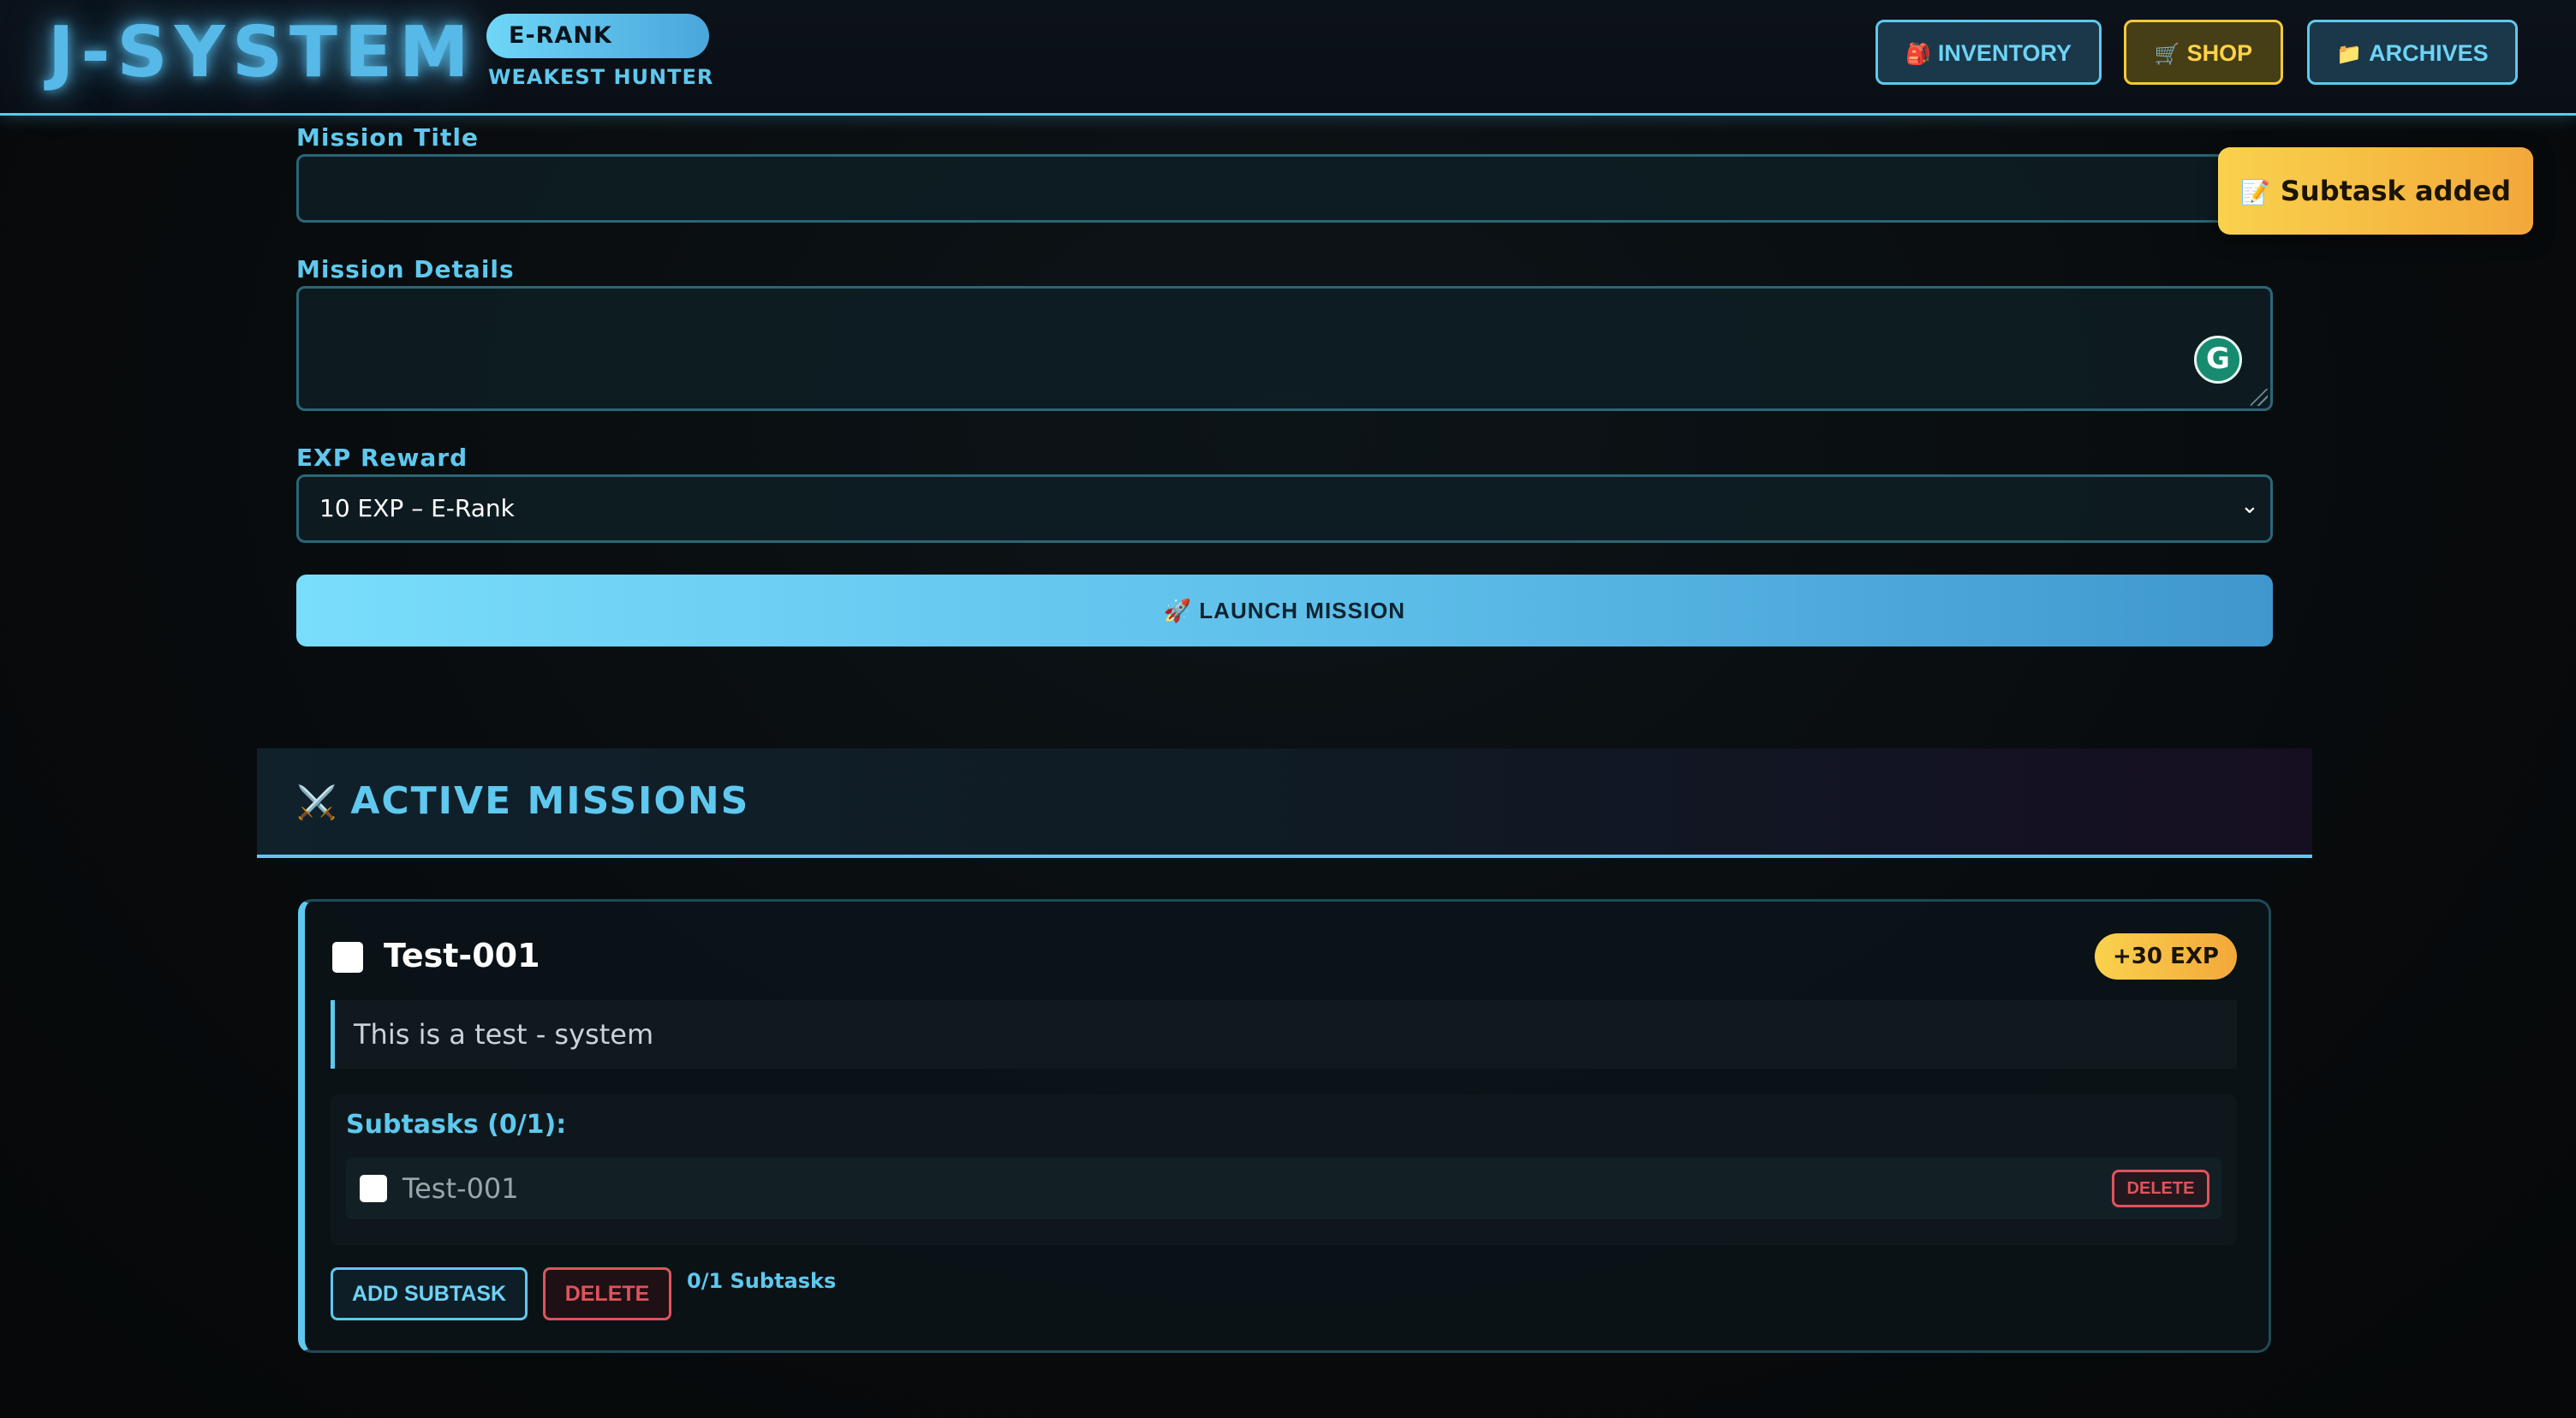 This screenshot has height=1418, width=2576. What do you see at coordinates (262, 52) in the screenshot?
I see `app-logo: J-SYSTEM` at bounding box center [262, 52].